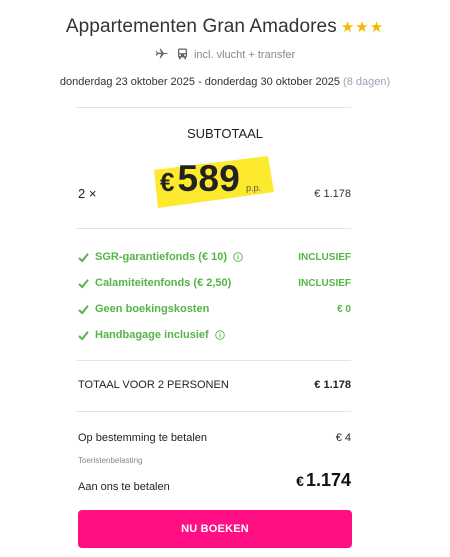 This screenshot has width=450, height=557. I want to click on plane-icon, so click(162, 55).